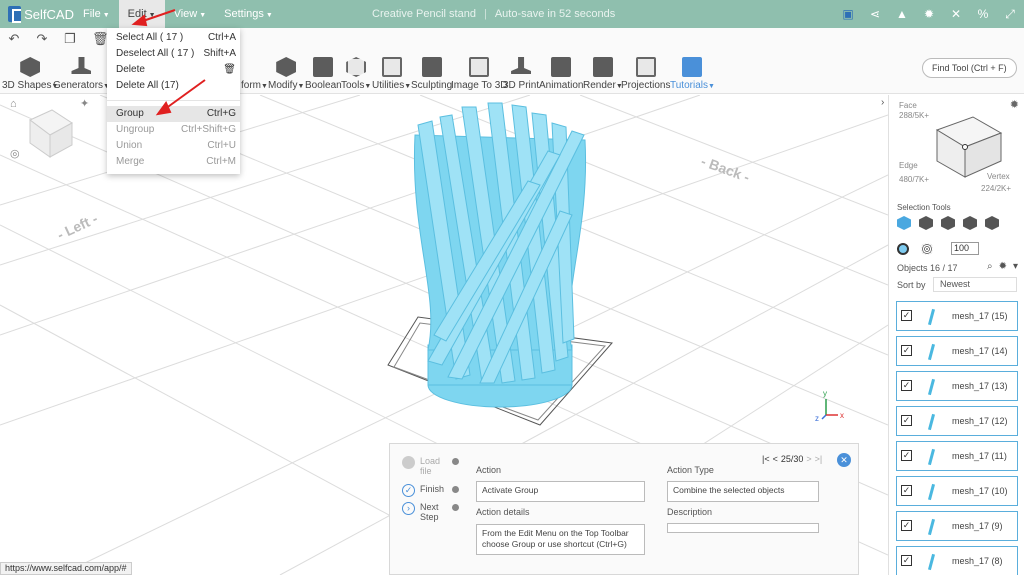 The width and height of the screenshot is (1024, 575). I want to click on chevron-right-icon: ›, so click(408, 508).